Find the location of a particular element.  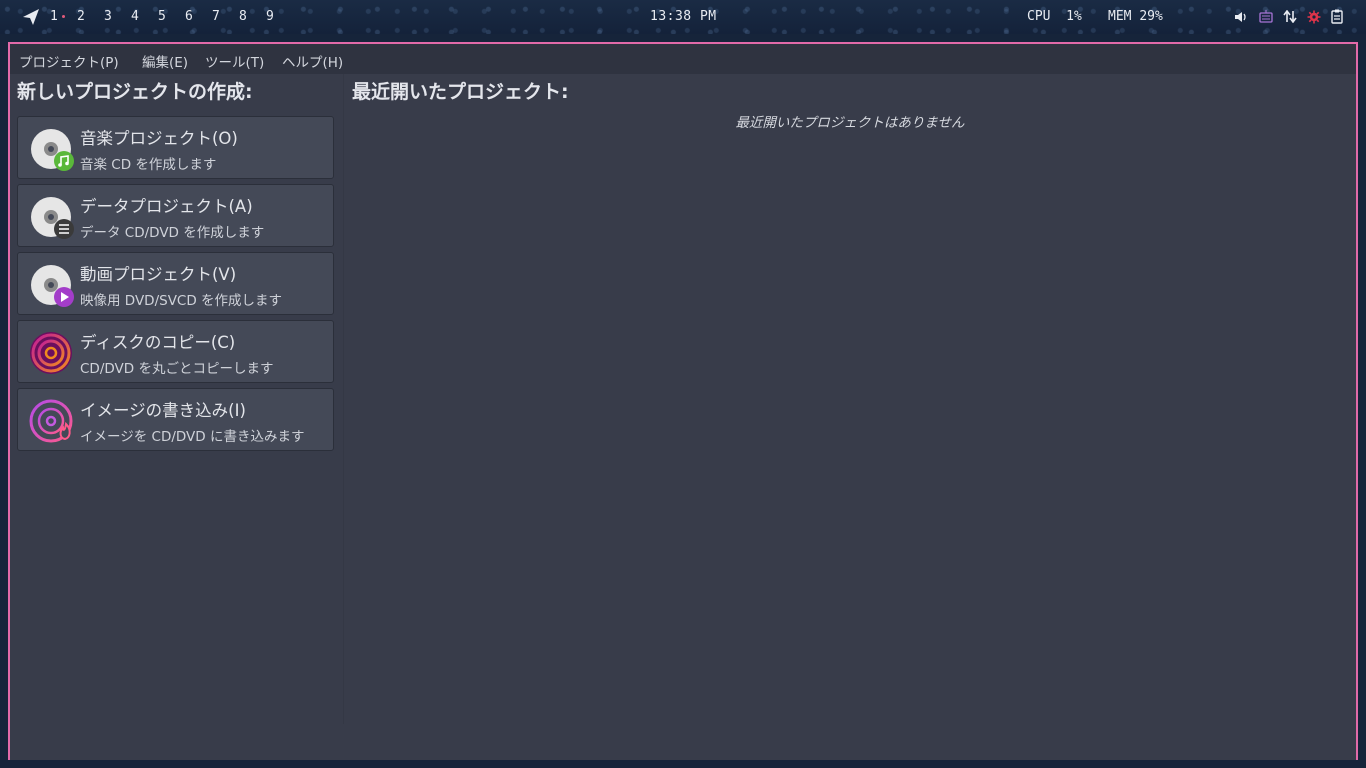

burn-image-icon is located at coordinates (51, 421).